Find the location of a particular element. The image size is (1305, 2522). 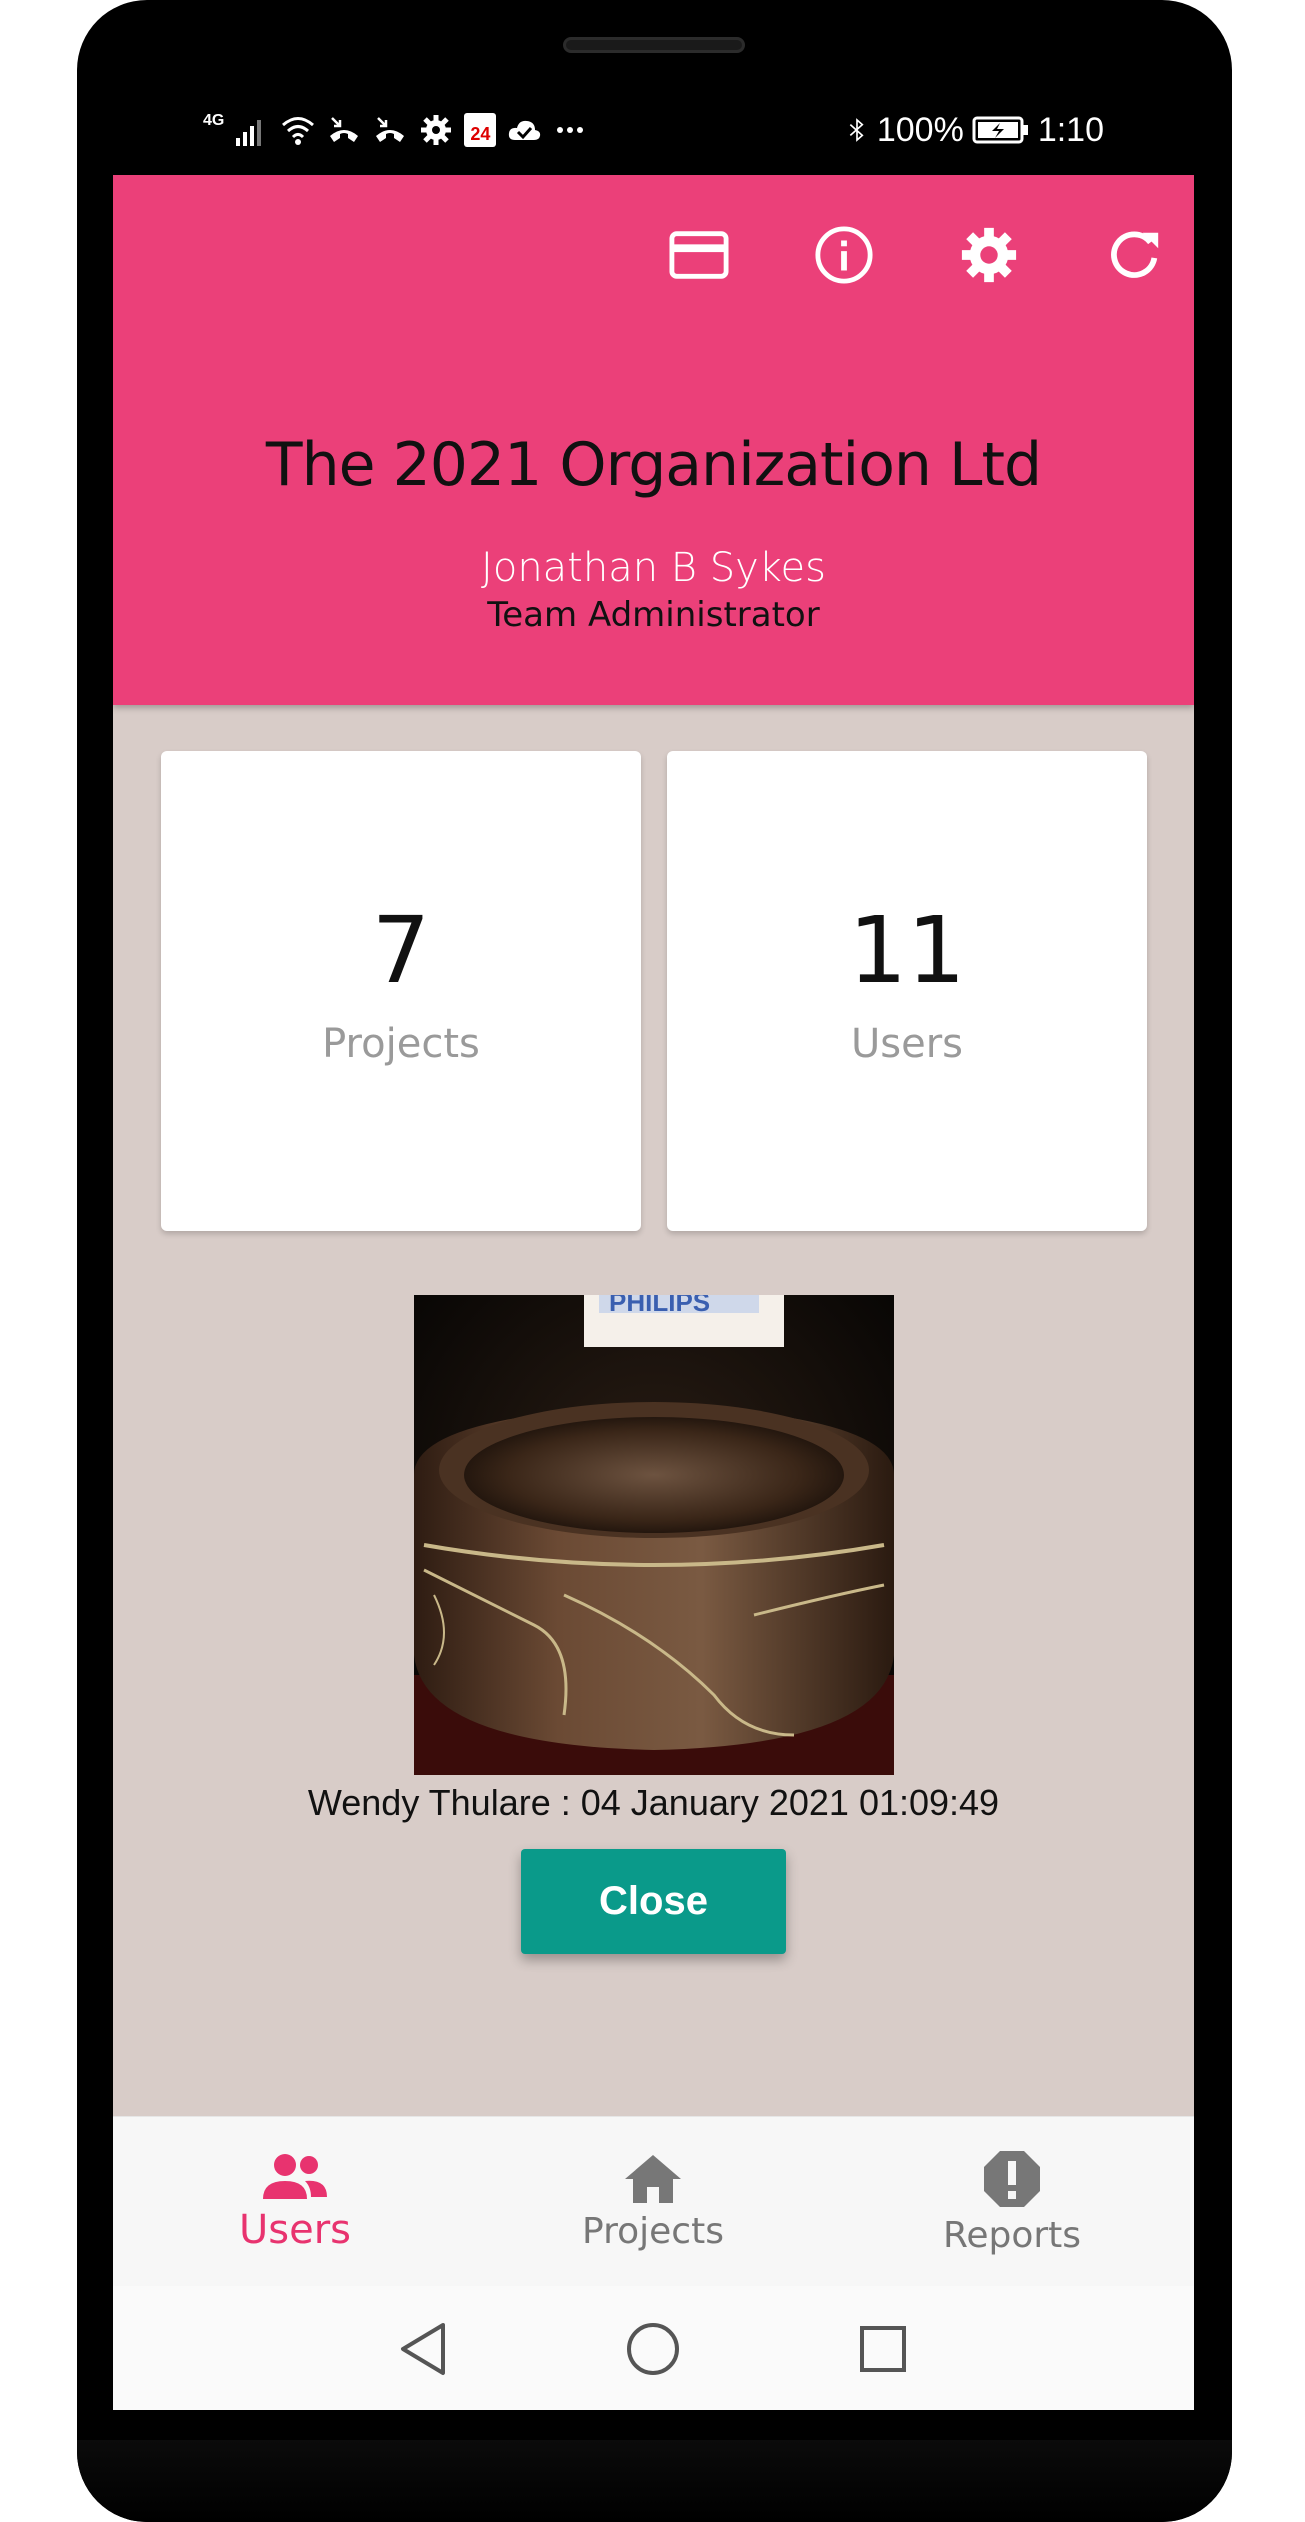

back-triangle-icon is located at coordinates (423, 2349).